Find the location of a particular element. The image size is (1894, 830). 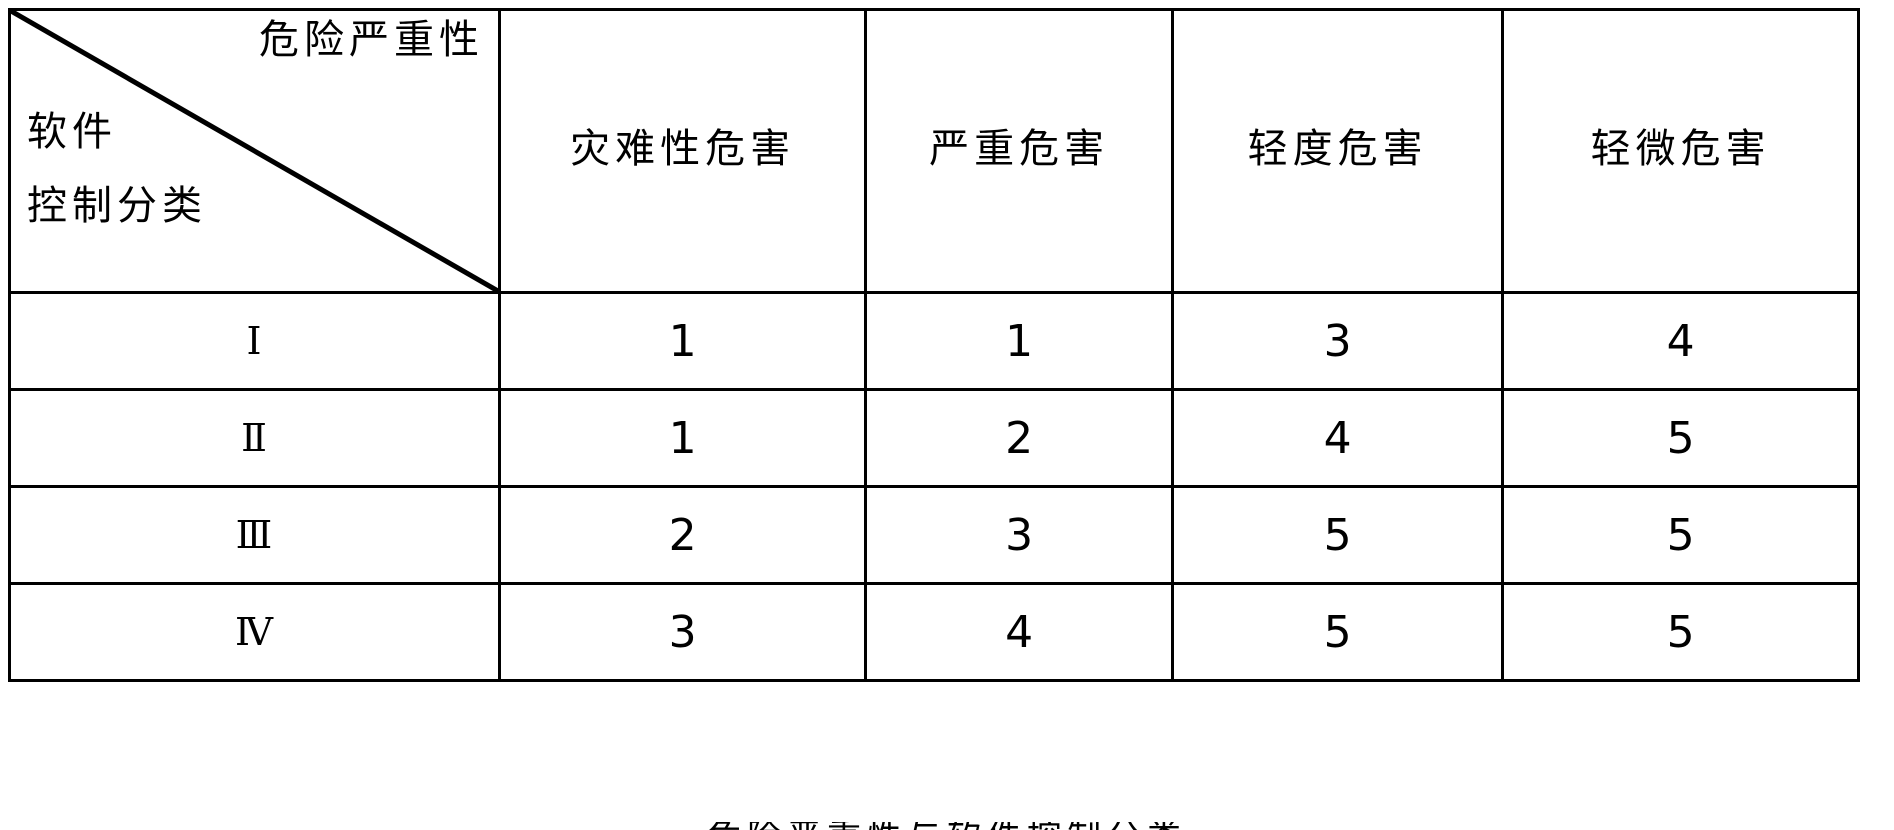

column-header-label: 轻度危害 is located at coordinates (1337, 149).